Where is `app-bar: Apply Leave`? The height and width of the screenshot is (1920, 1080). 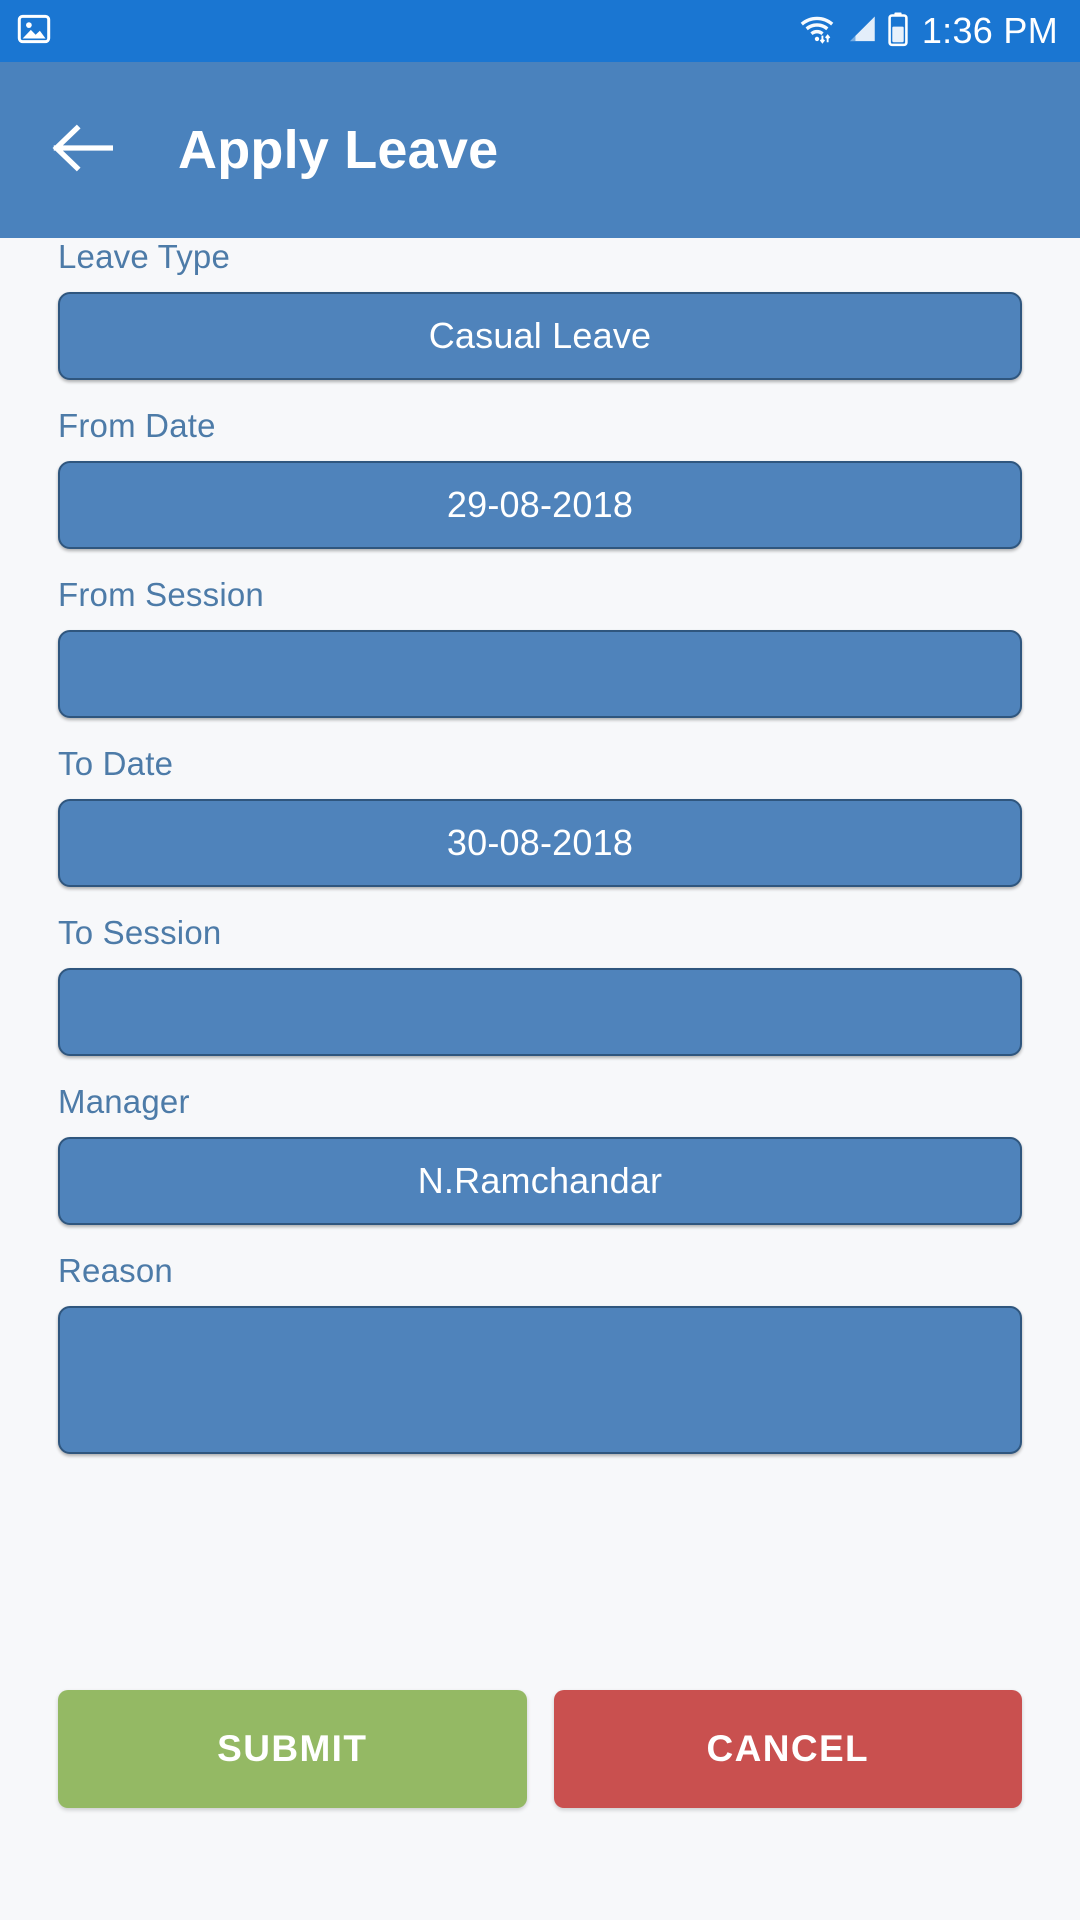 app-bar: Apply Leave is located at coordinates (540, 150).